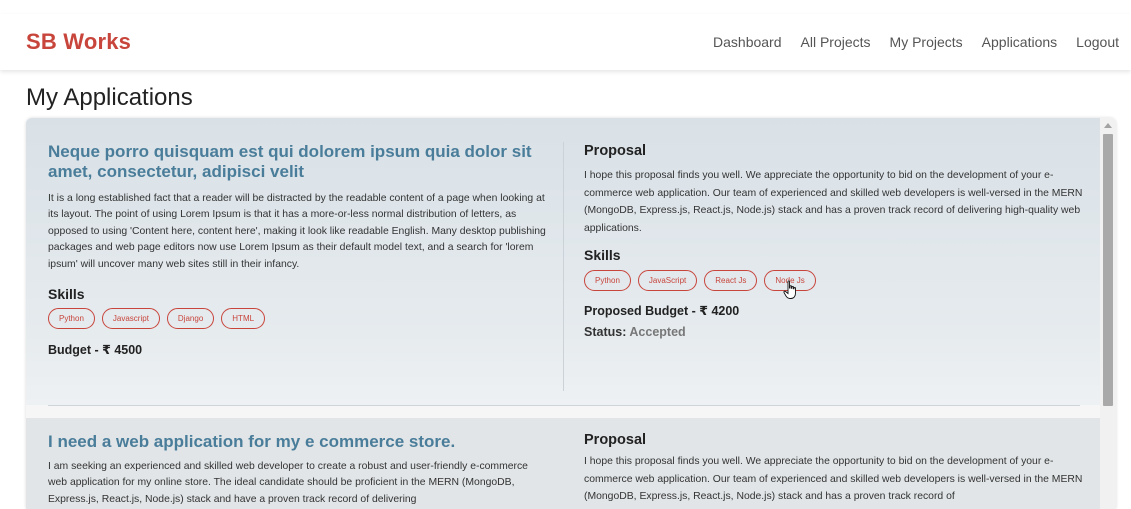 This screenshot has width=1131, height=509. I want to click on hand-pointer-icon, so click(789, 289).